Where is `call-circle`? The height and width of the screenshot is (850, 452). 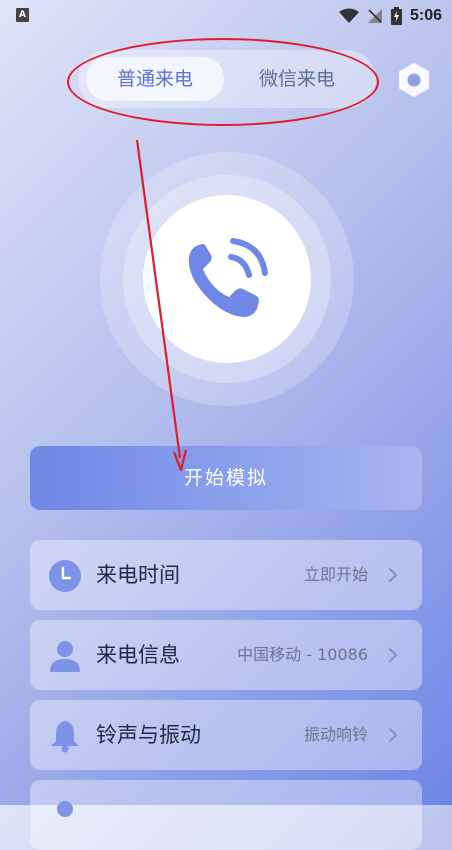
call-circle is located at coordinates (227, 279).